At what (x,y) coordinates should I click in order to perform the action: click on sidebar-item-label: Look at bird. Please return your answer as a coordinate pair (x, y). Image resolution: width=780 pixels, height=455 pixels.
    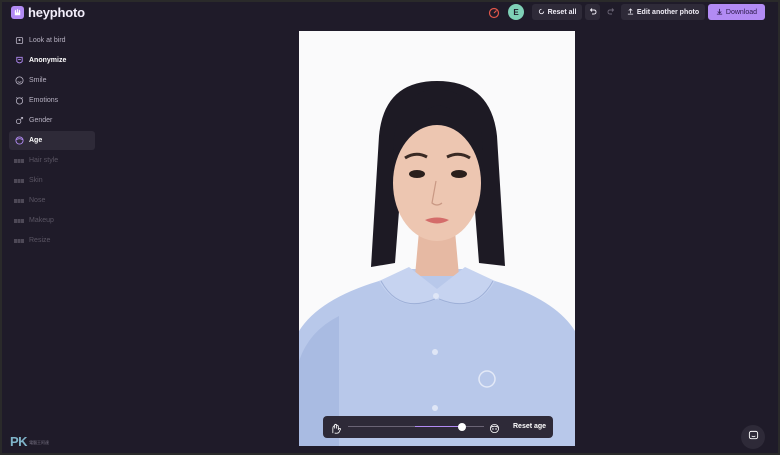
    Looking at the image, I should click on (47, 40).